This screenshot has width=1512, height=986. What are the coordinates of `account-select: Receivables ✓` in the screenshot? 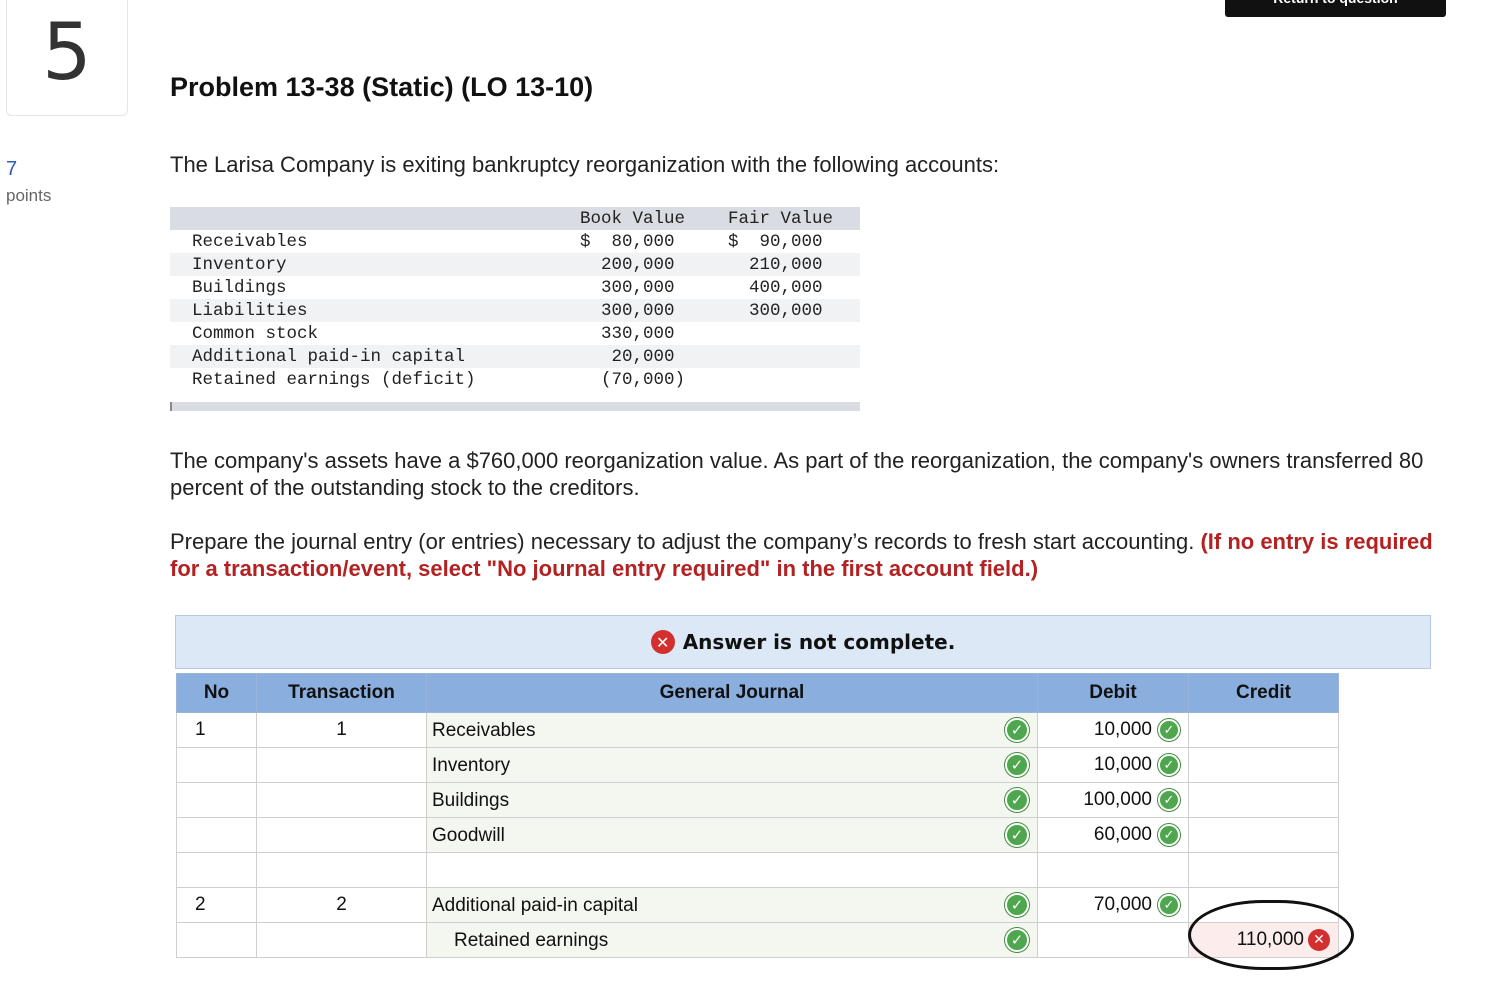 It's located at (732, 730).